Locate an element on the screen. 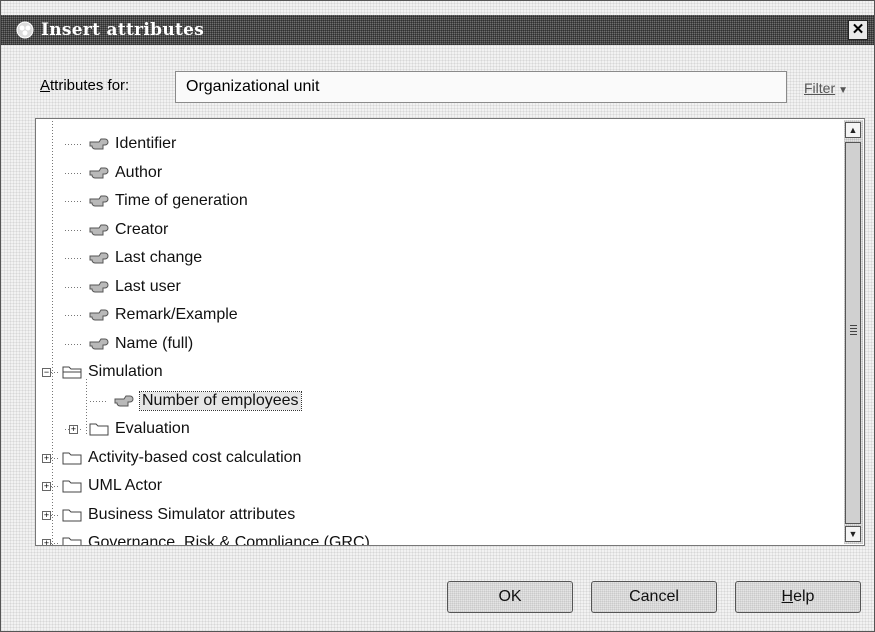  tree-item: UML Actor is located at coordinates (112, 486).